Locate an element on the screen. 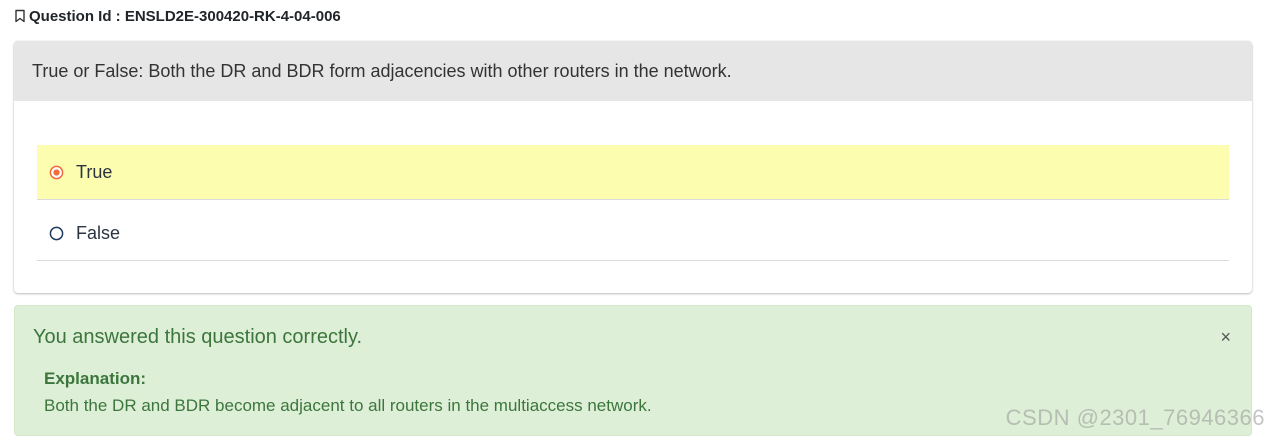 The height and width of the screenshot is (442, 1269). close-icon: × is located at coordinates (1225, 337).